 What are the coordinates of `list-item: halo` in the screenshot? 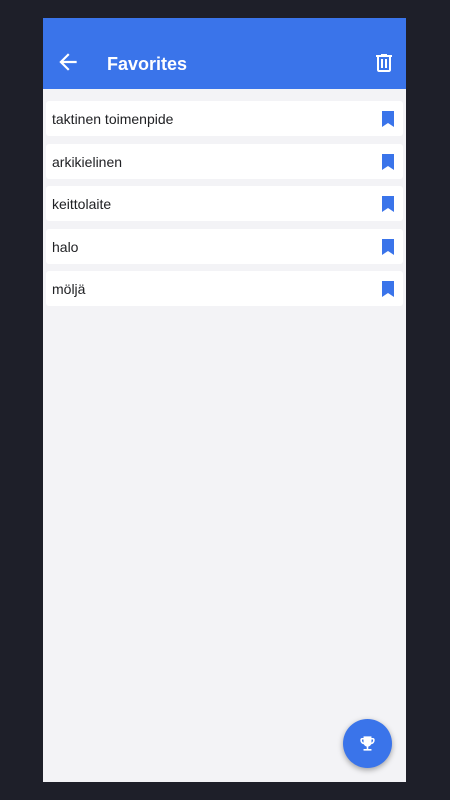 It's located at (224, 246).